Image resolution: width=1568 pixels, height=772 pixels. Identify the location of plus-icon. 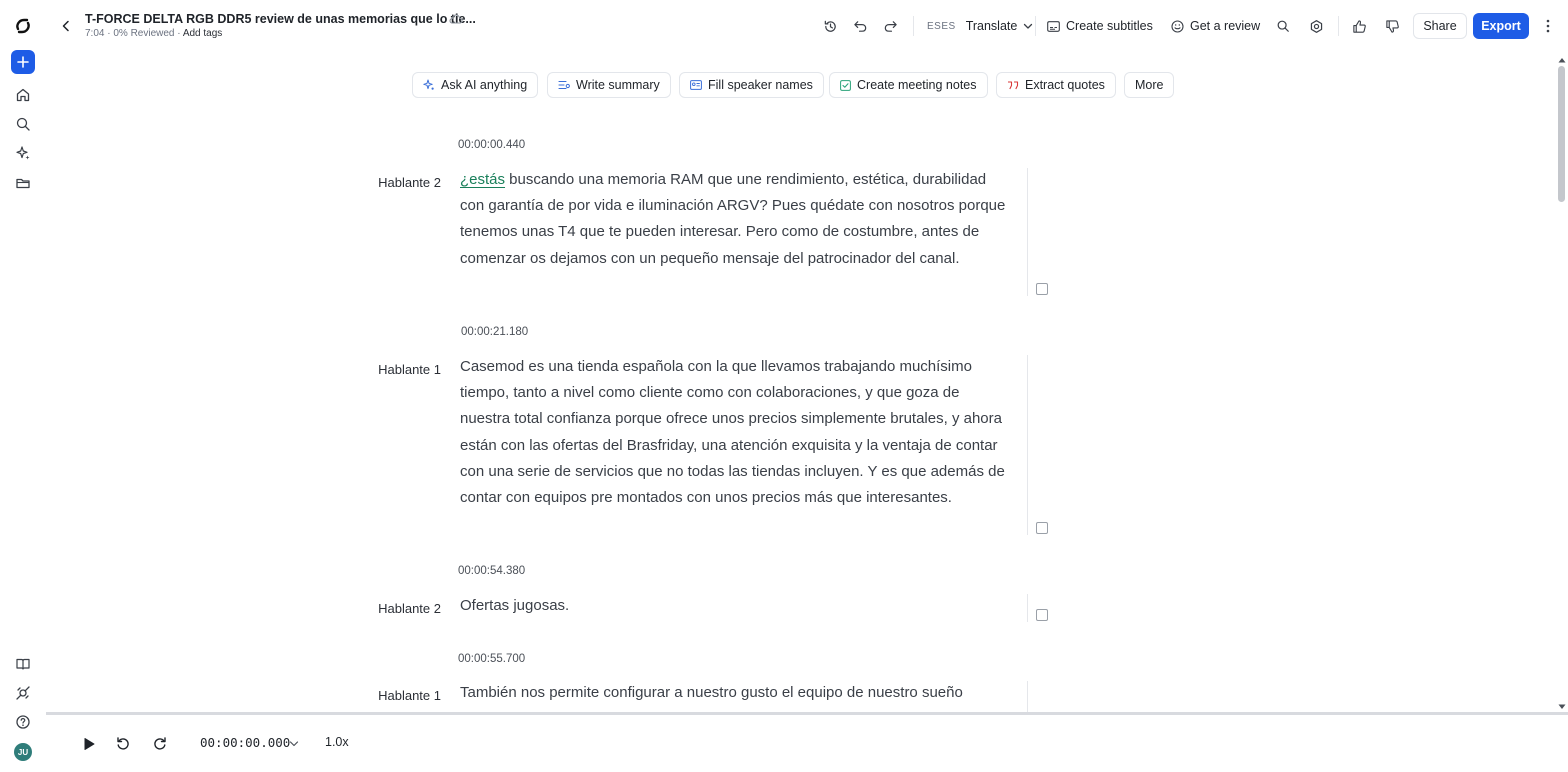
(23, 62).